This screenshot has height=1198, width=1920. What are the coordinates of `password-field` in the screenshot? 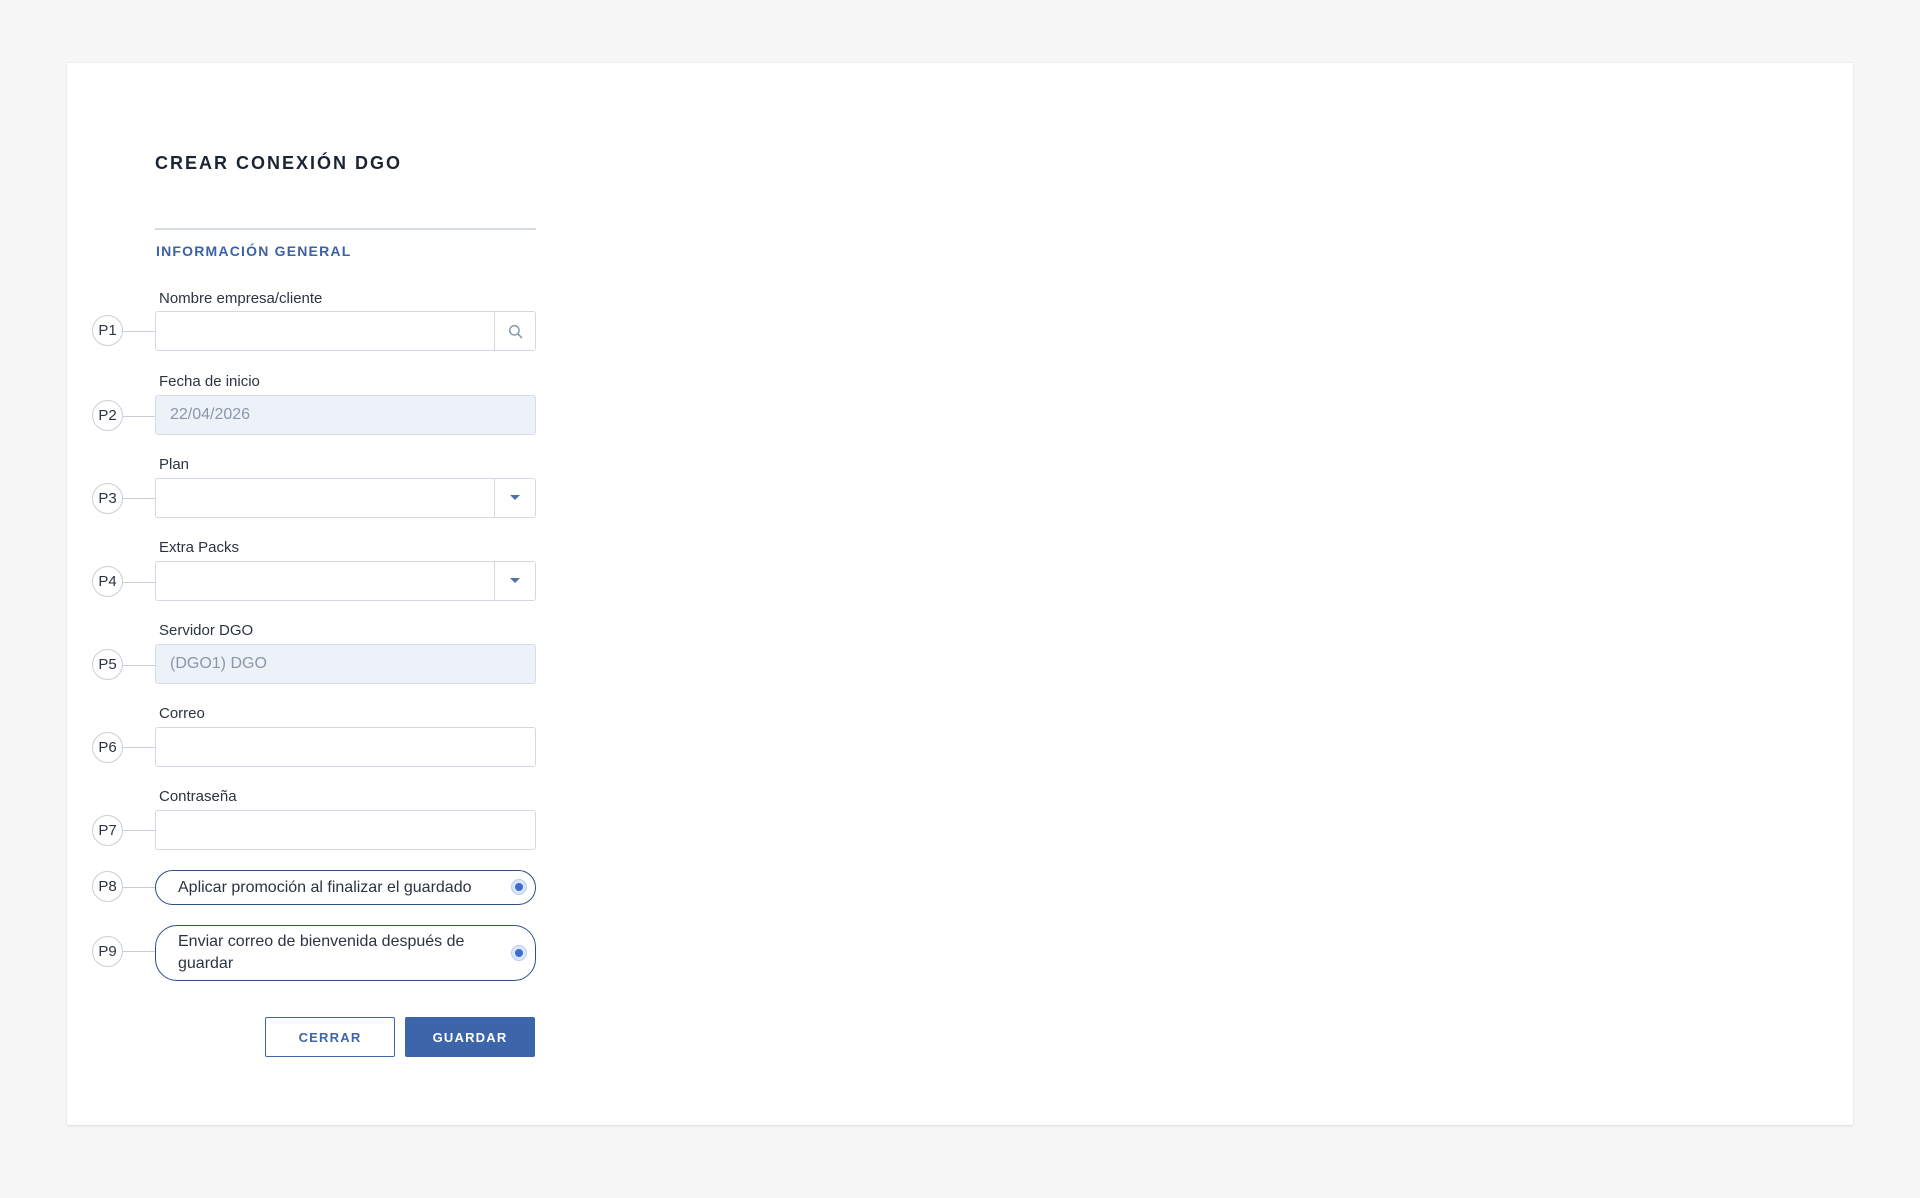 It's located at (345, 830).